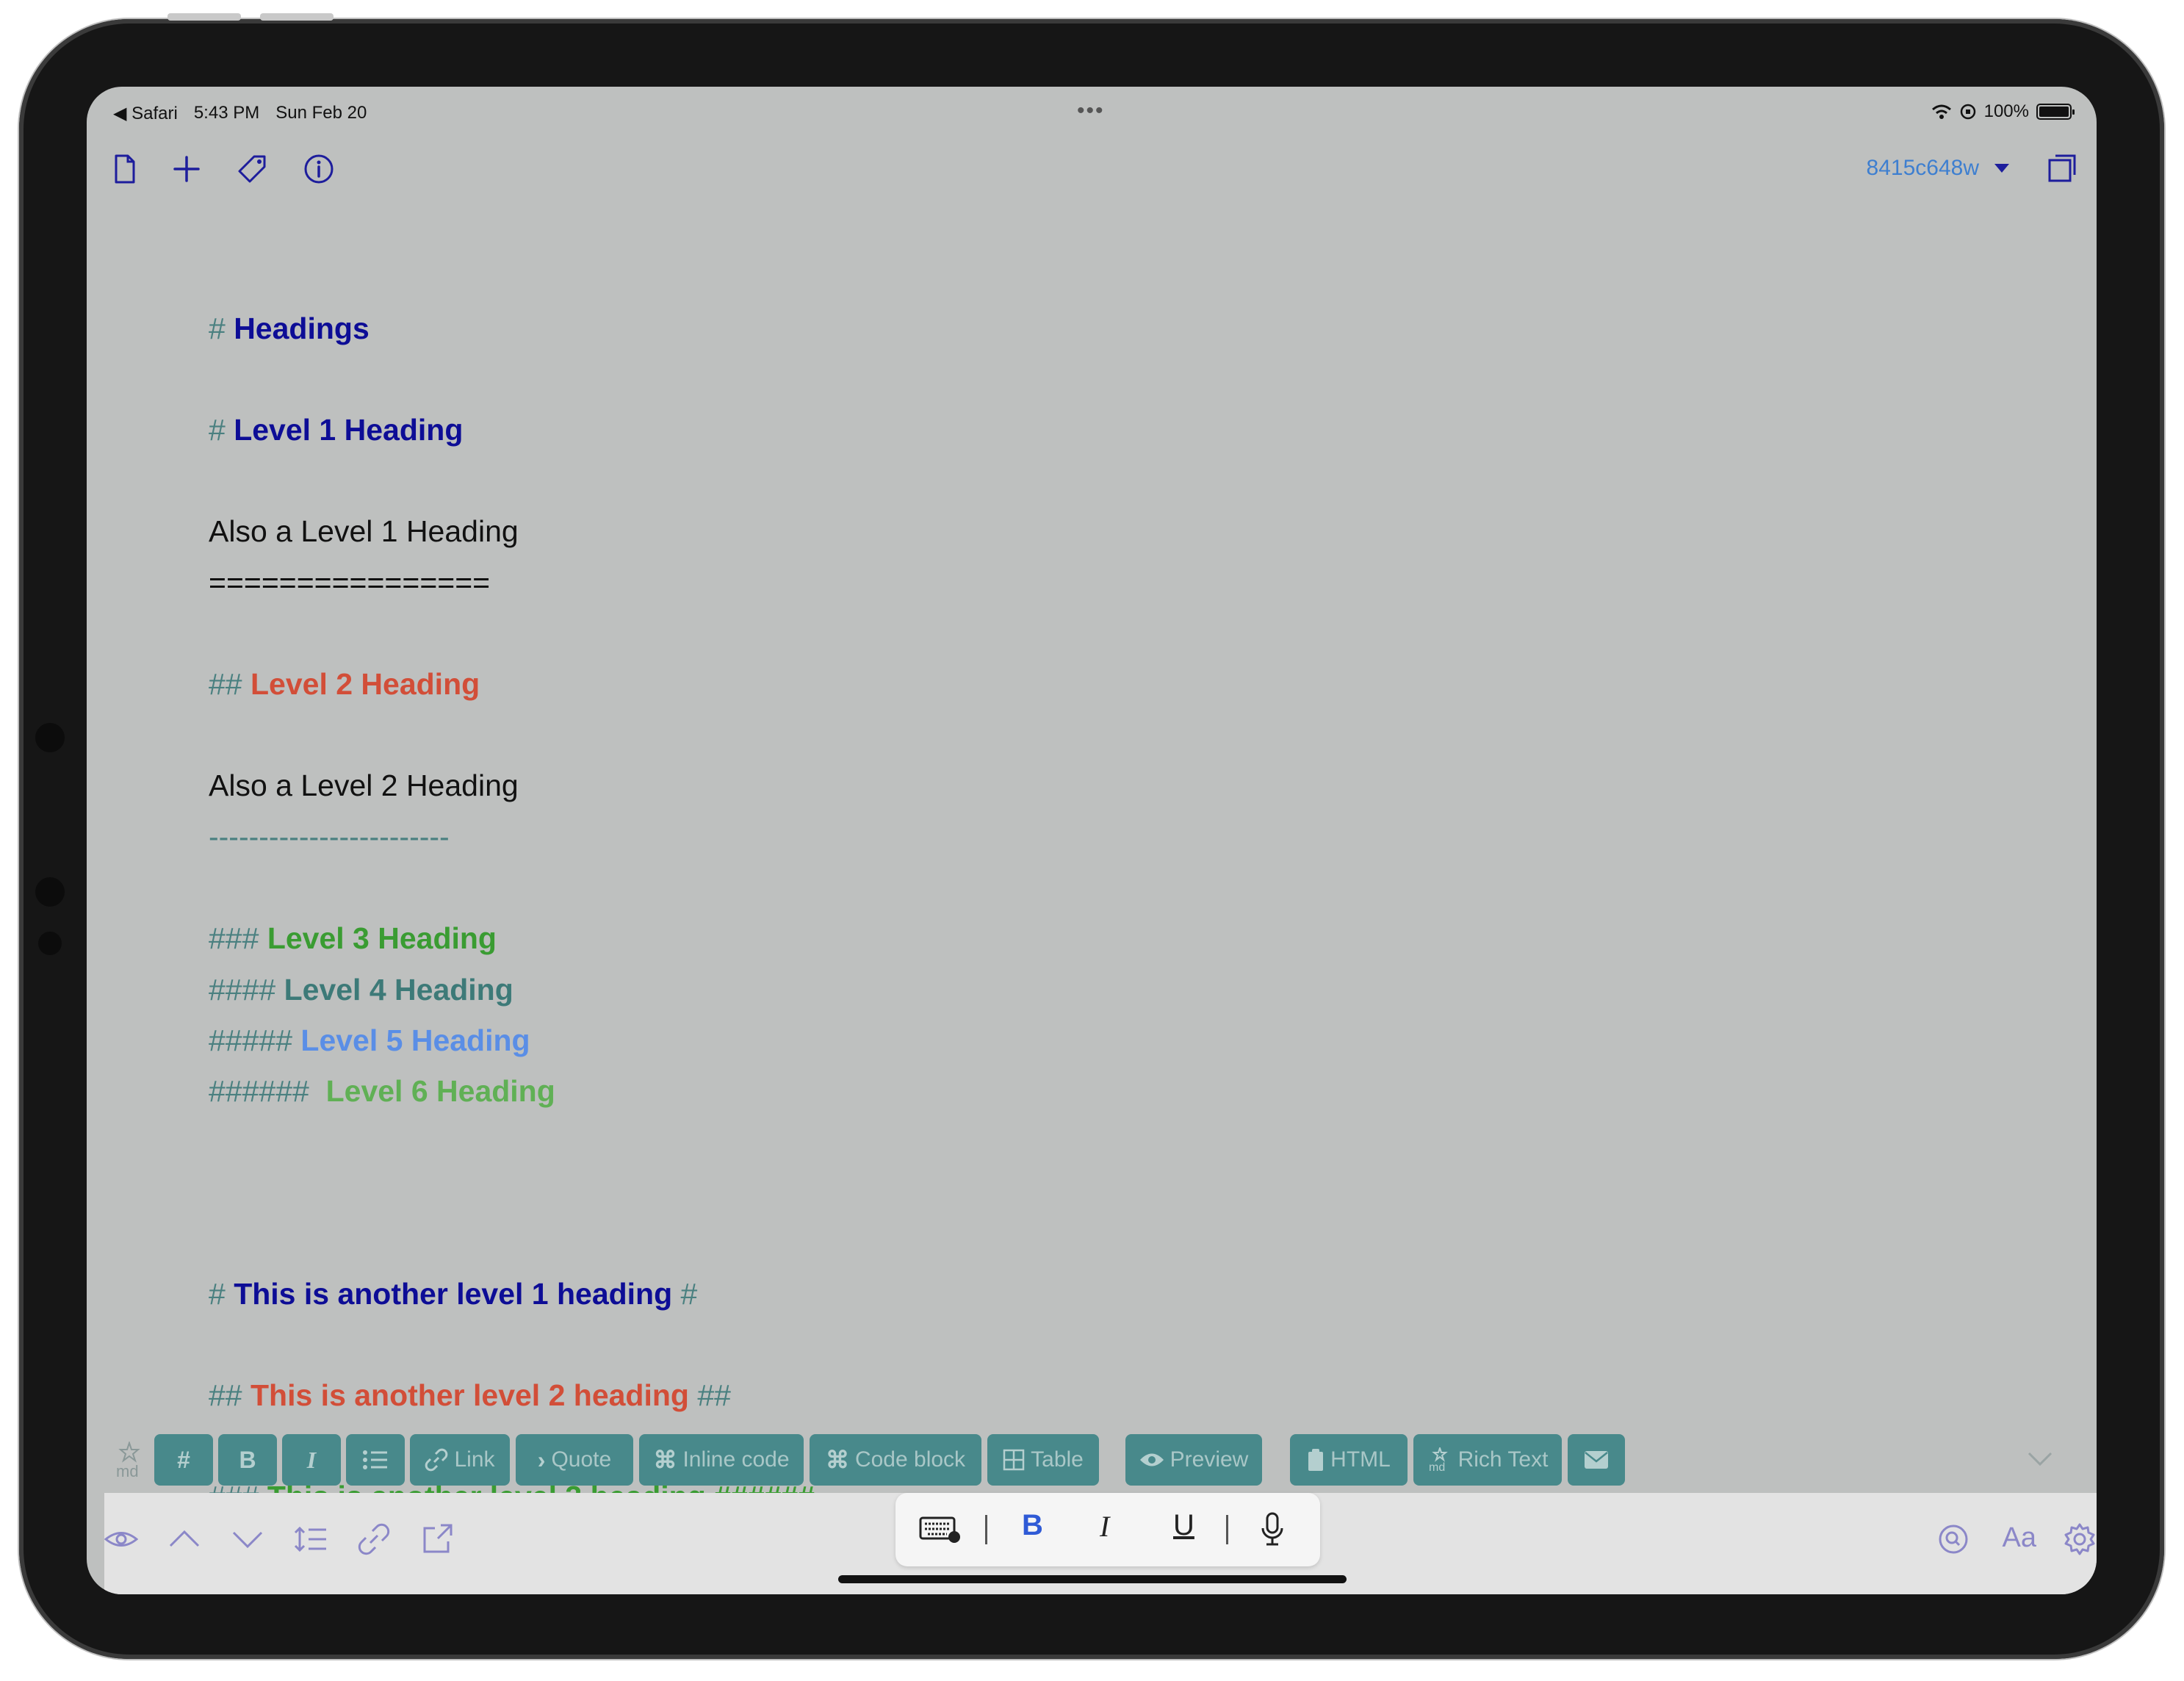 The image size is (2184, 1681). What do you see at coordinates (1272, 1529) in the screenshot?
I see `microphone-icon` at bounding box center [1272, 1529].